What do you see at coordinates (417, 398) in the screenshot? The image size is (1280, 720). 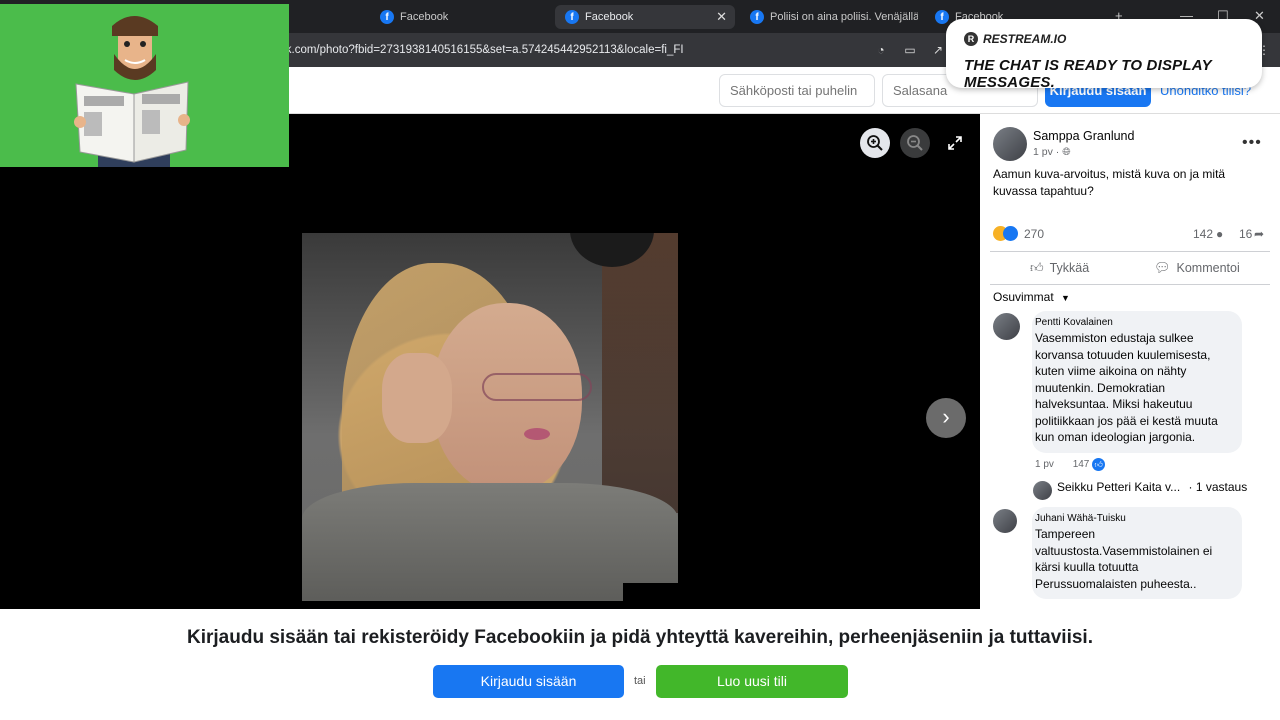 I see `photo-hand` at bounding box center [417, 398].